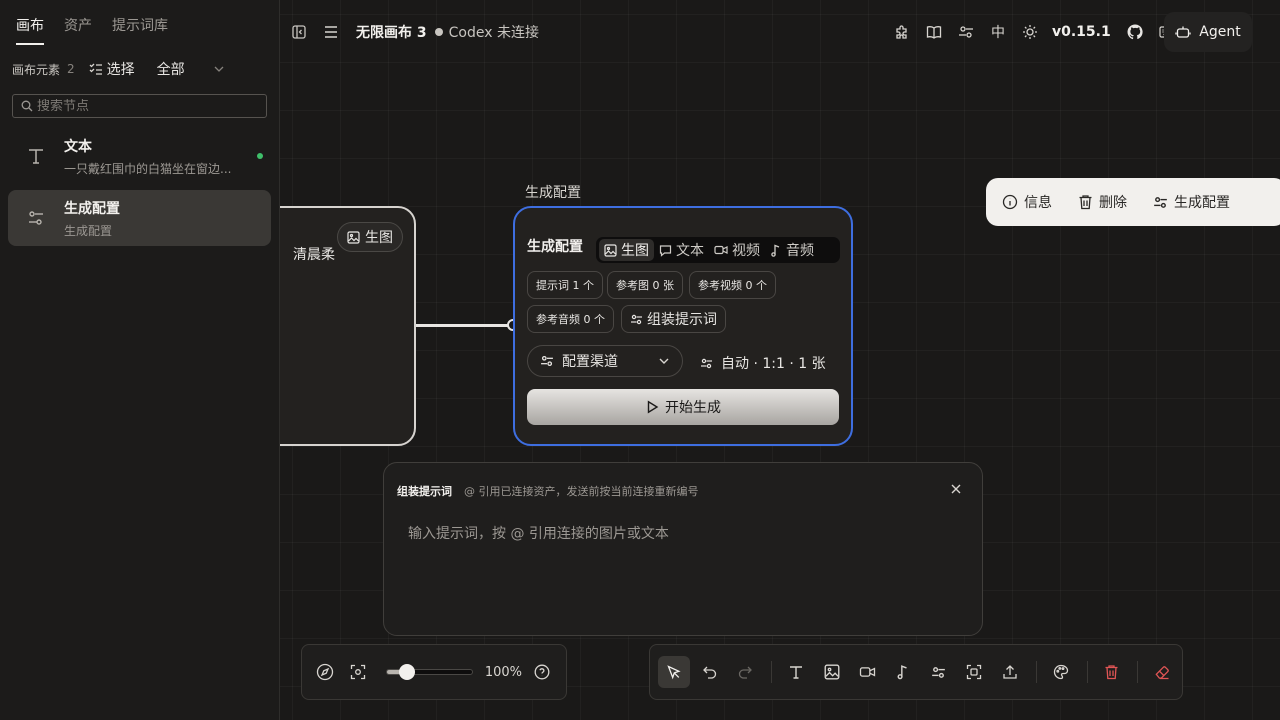  What do you see at coordinates (348, 326) in the screenshot?
I see `text-node: 清晨柔 生图` at bounding box center [348, 326].